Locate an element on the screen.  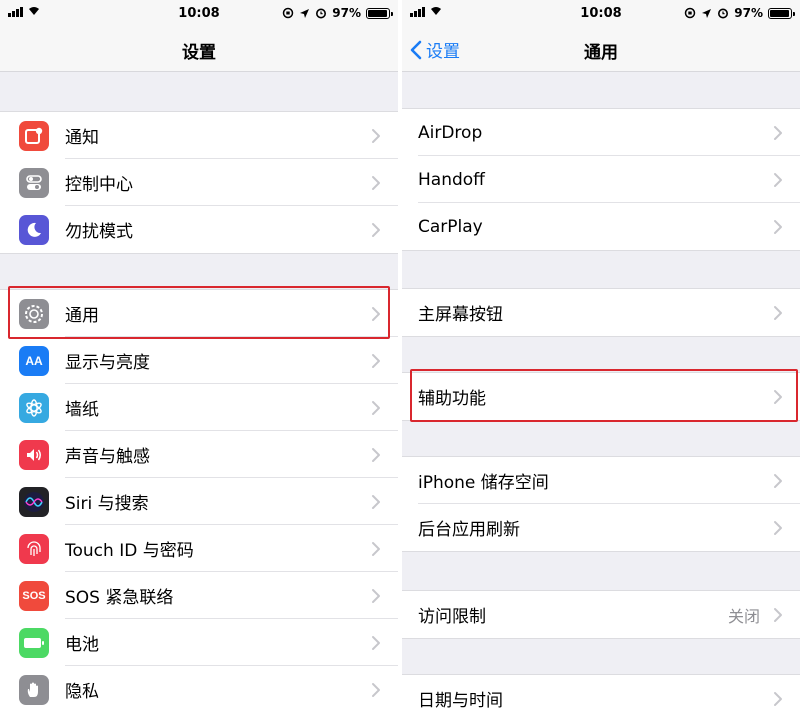
row-label: 显示与亮度 is located at coordinates (107, 363).